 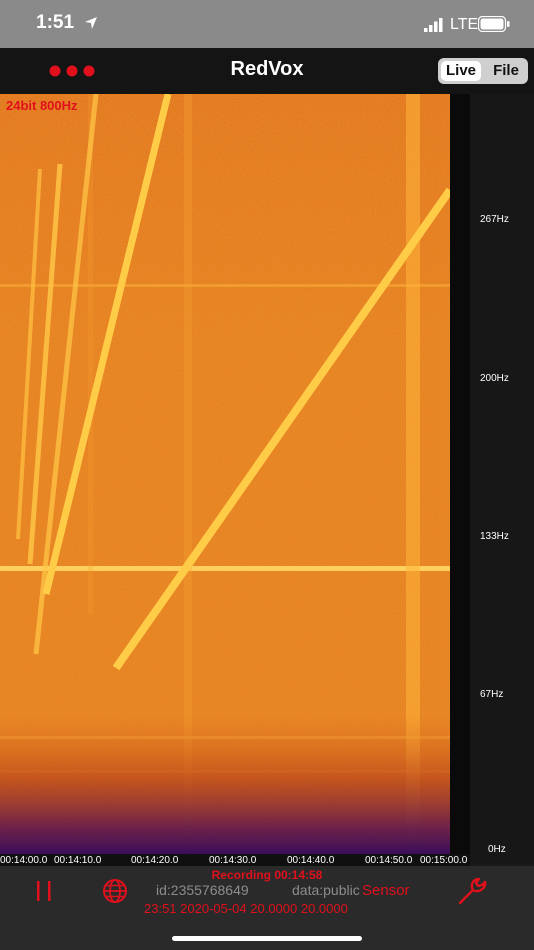 I want to click on station-id: id:2355768649, so click(x=202, y=890).